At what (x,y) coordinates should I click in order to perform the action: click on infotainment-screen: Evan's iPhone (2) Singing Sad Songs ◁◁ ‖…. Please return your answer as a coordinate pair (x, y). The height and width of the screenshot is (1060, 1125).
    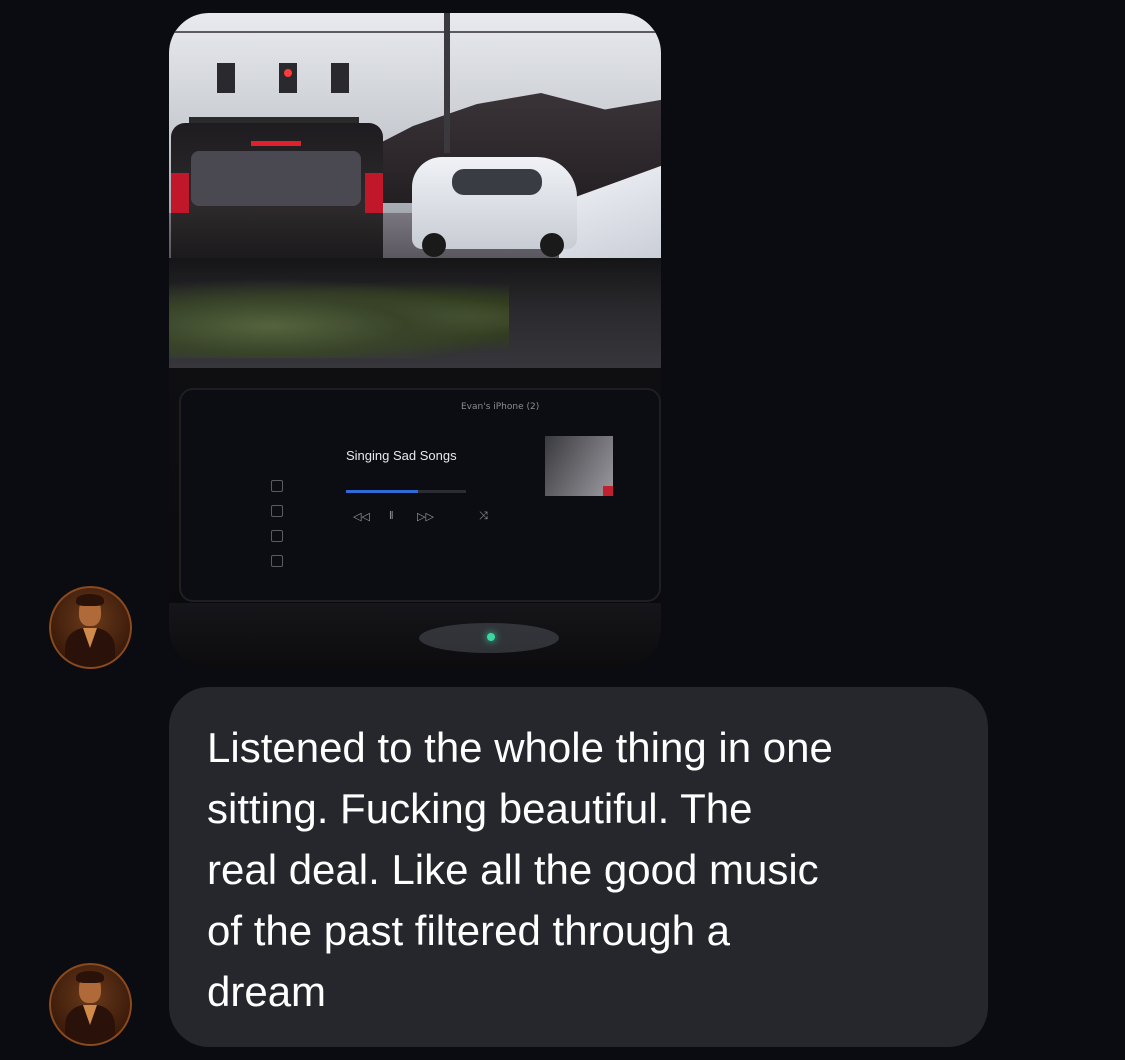
    Looking at the image, I should click on (420, 495).